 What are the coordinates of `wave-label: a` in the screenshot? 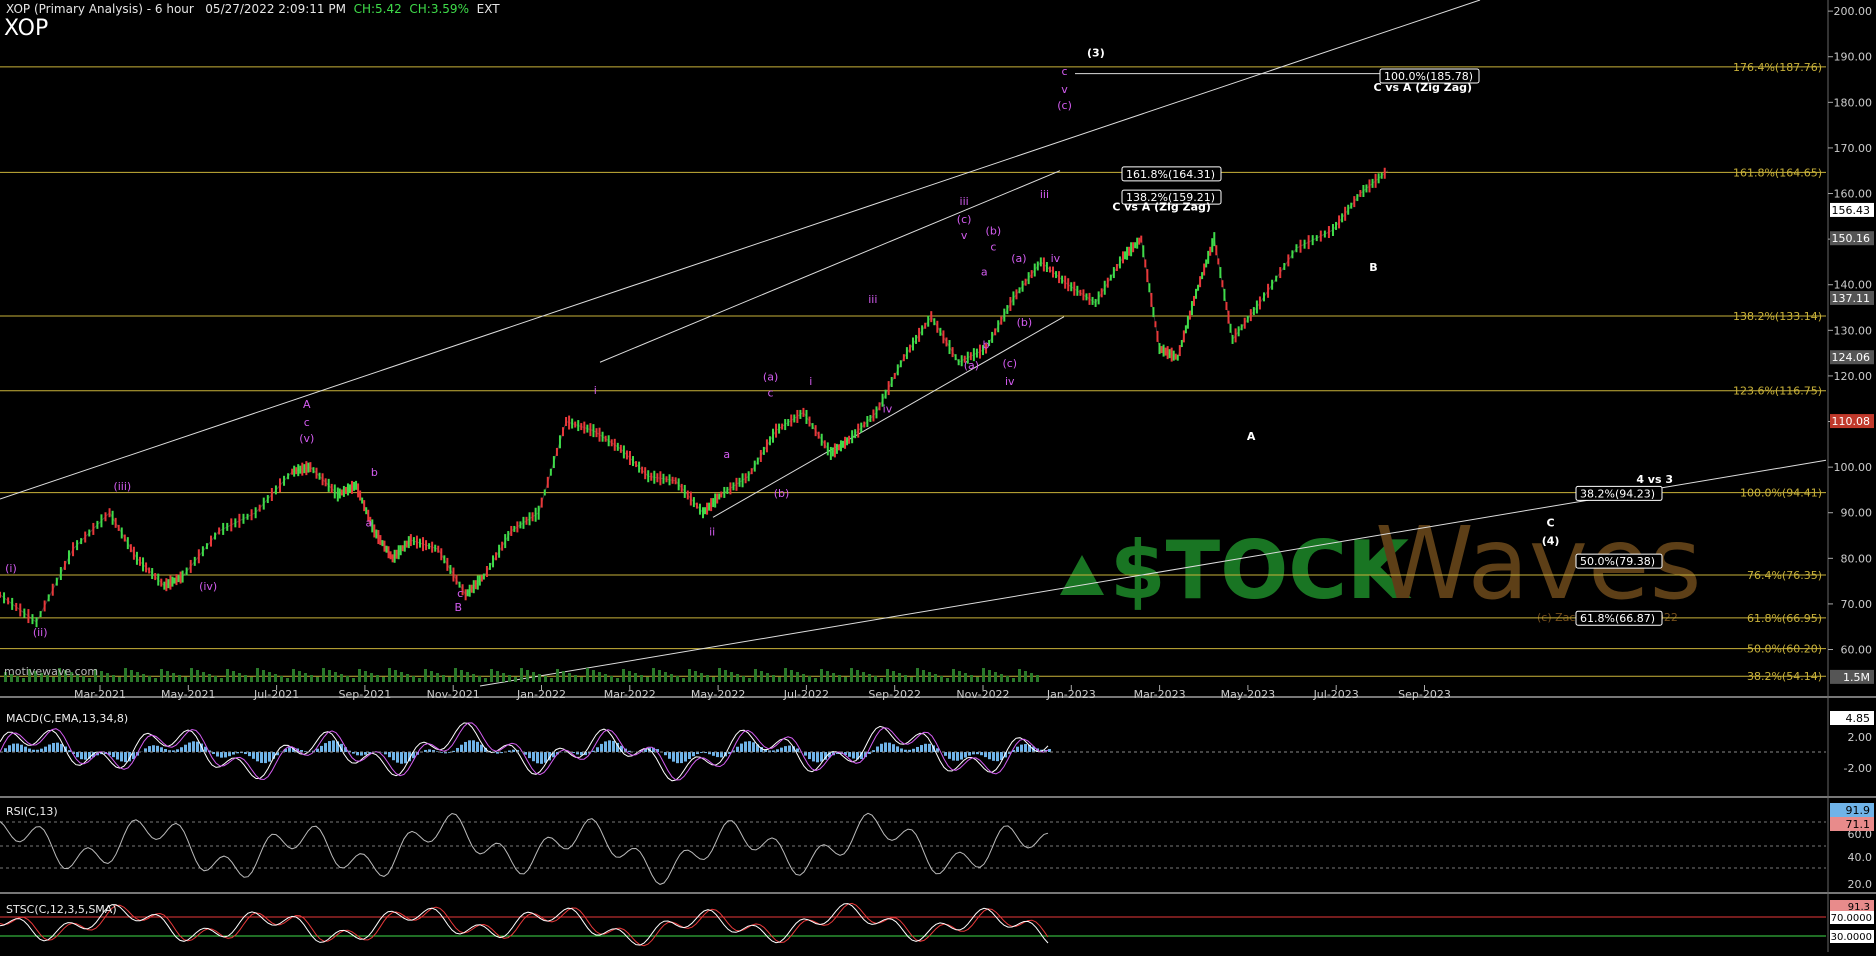 It's located at (984, 272).